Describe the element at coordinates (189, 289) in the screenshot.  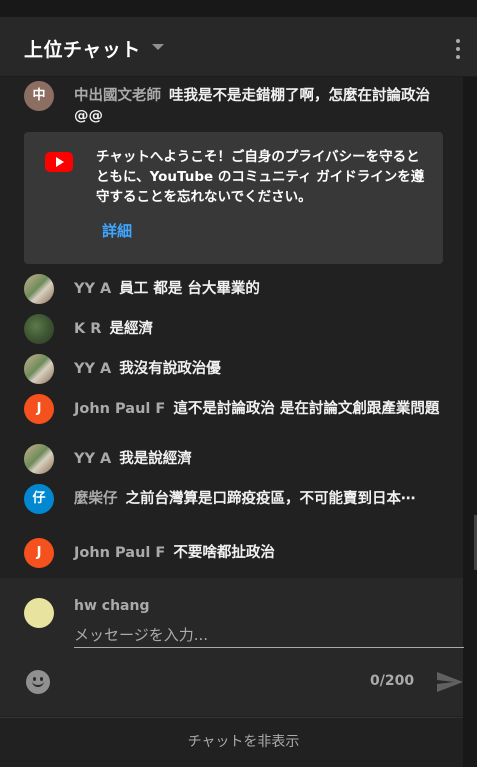
I see `message-text: 員工 都是 台大畢業的` at that location.